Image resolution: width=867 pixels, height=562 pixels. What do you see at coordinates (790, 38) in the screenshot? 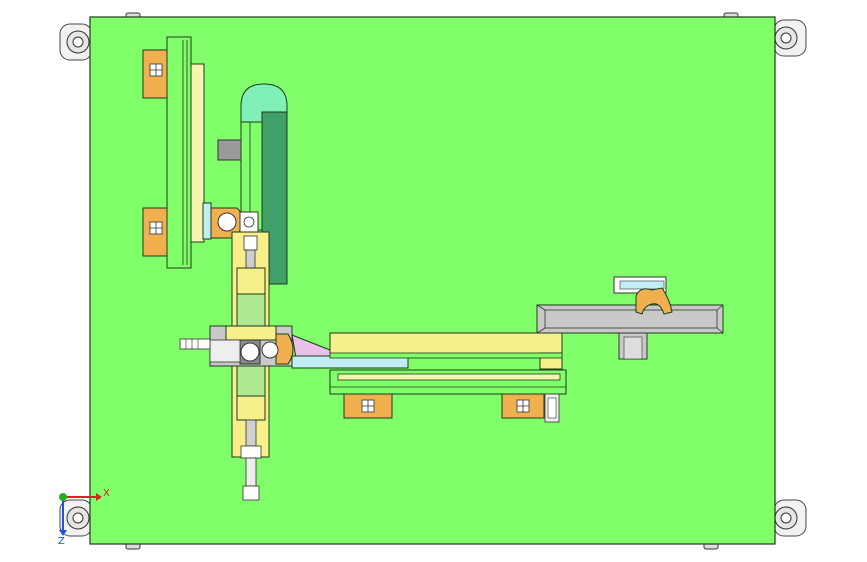
I see `caster-wheel-top-right` at bounding box center [790, 38].